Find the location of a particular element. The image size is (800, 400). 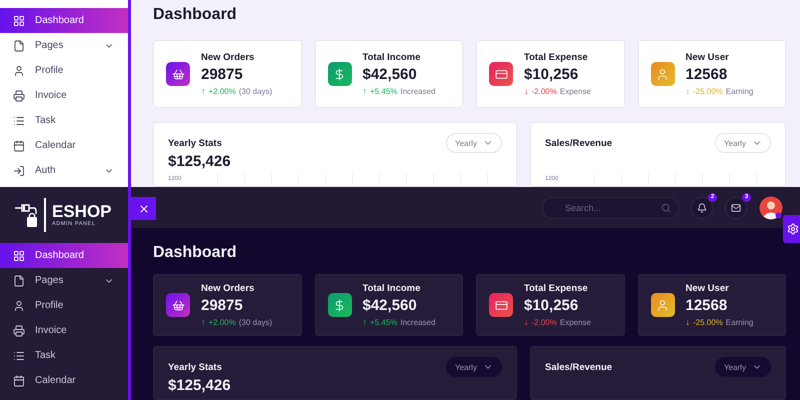

message-button is located at coordinates (736, 207).